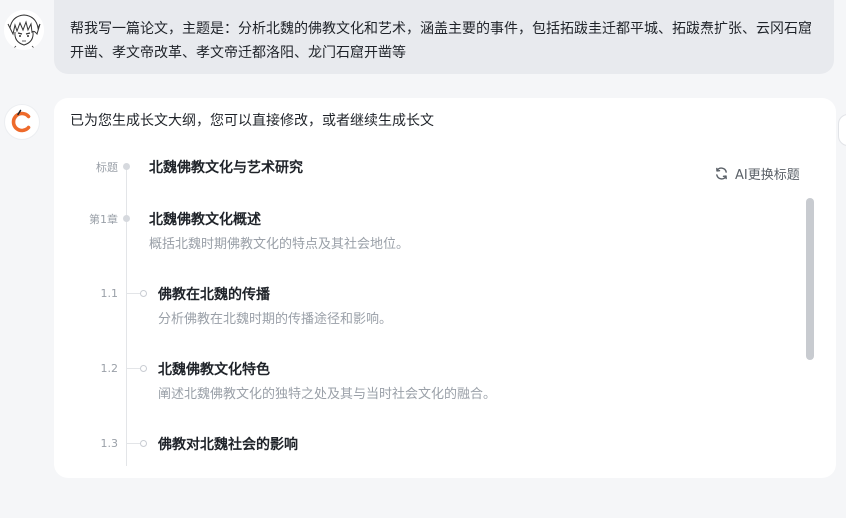 This screenshot has height=518, width=846. What do you see at coordinates (721, 173) in the screenshot?
I see `refresh-icon` at bounding box center [721, 173].